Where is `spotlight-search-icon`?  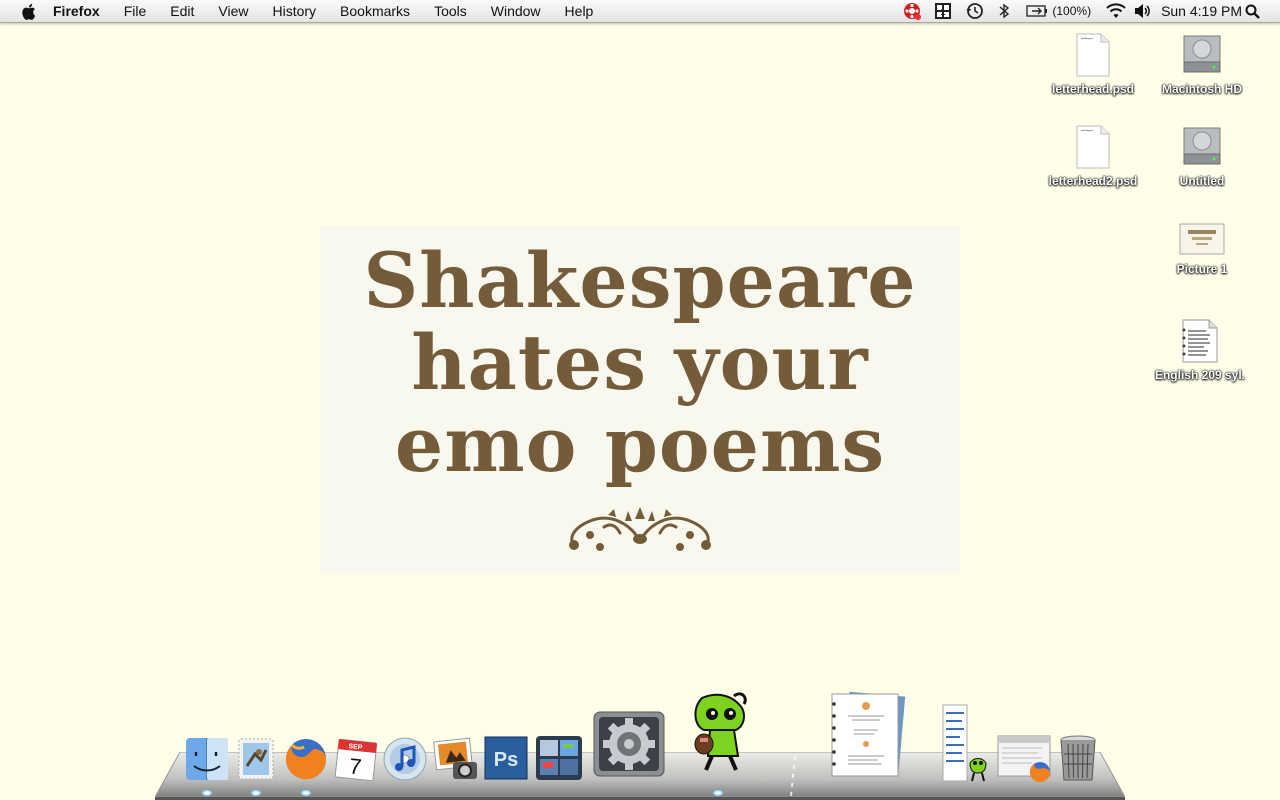 spotlight-search-icon is located at coordinates (1252, 11).